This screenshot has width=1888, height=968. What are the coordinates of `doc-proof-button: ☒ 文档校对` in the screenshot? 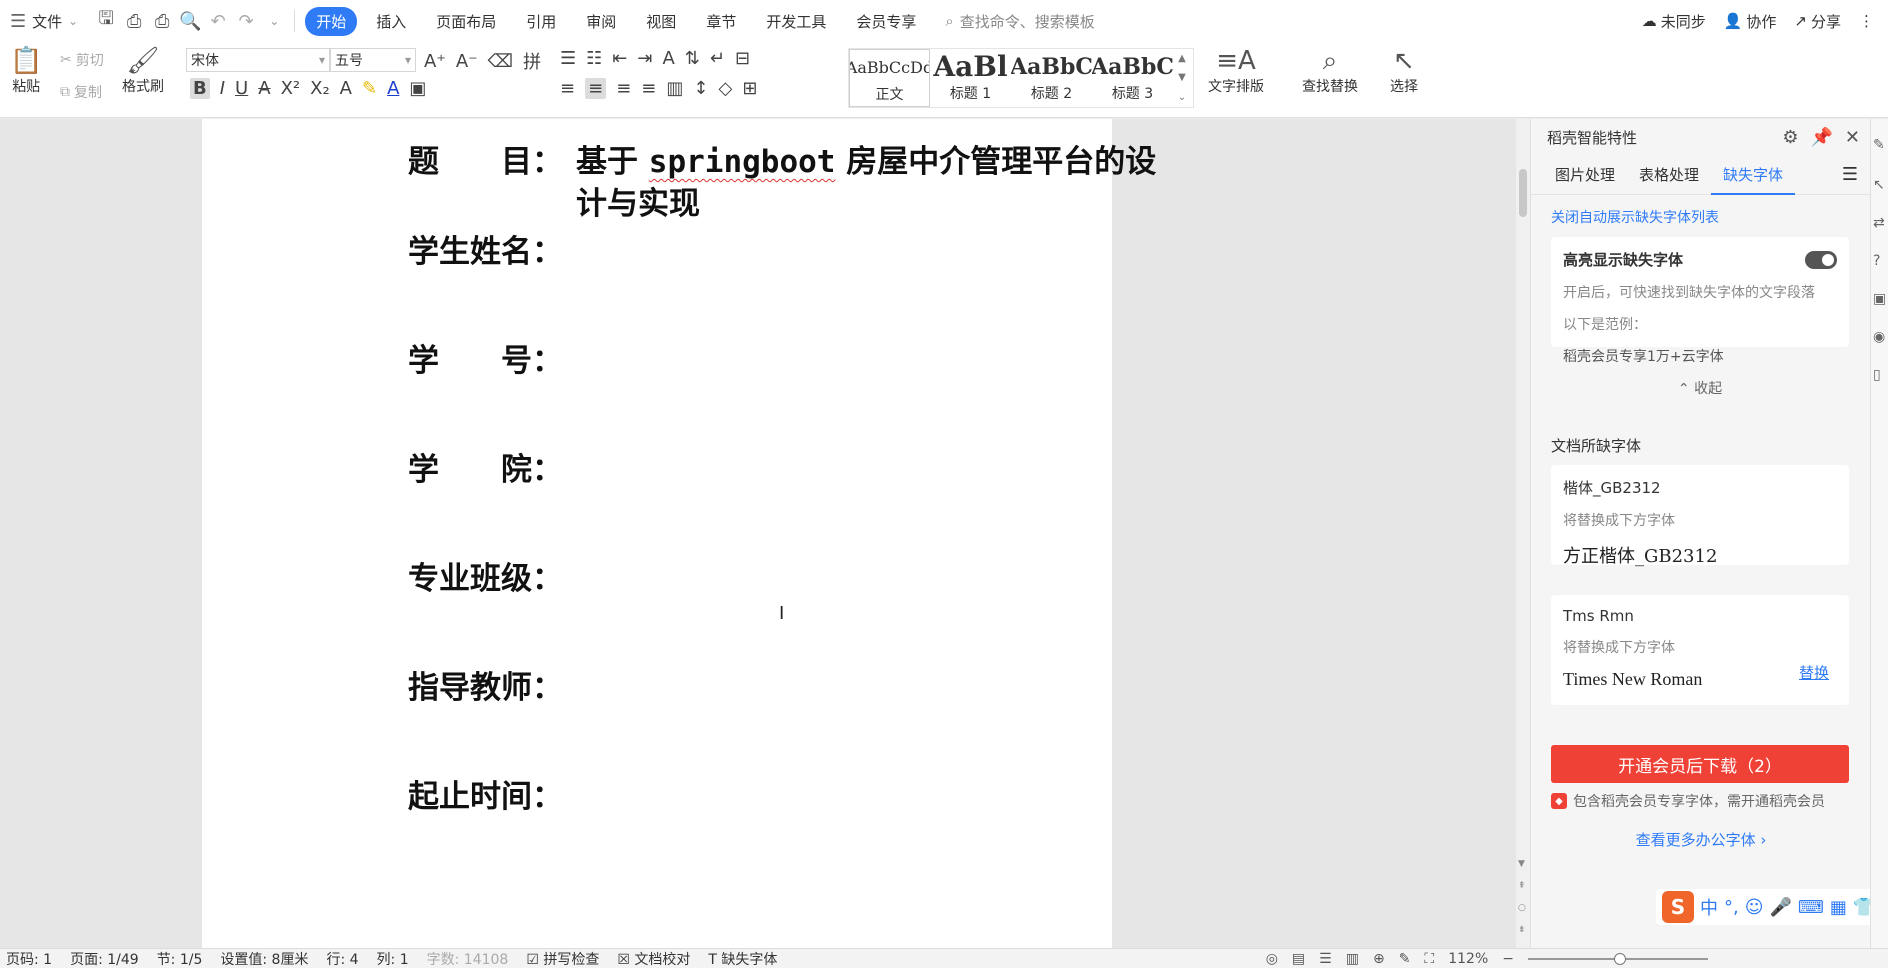 It's located at (653, 958).